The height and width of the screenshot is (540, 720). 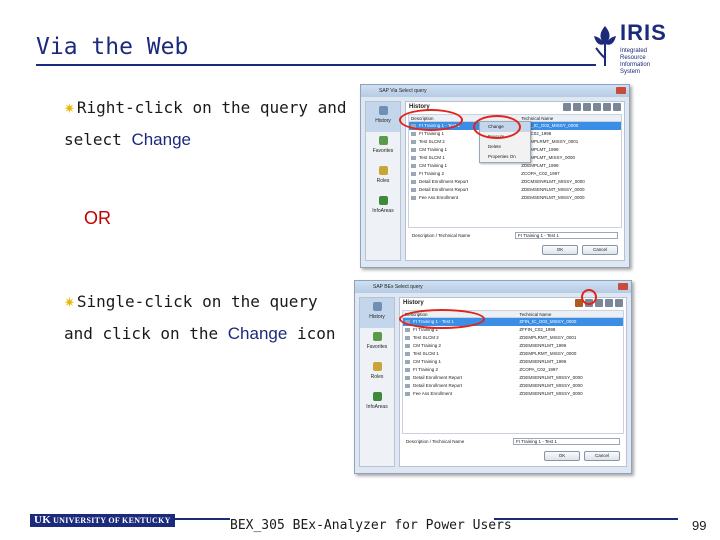 What do you see at coordinates (513, 362) in the screenshot?
I see `table-row: CM Training 1 ZDEMSENRLMT_1999` at bounding box center [513, 362].